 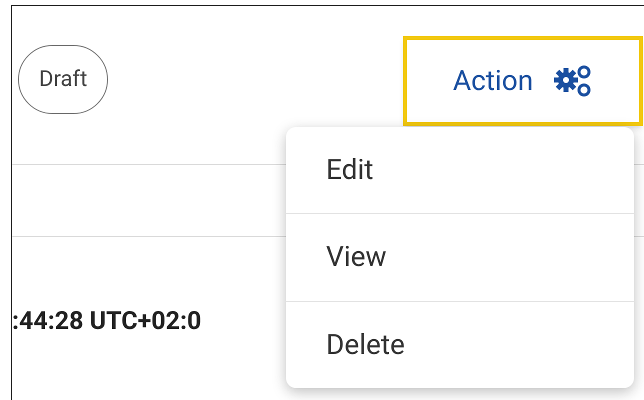 I want to click on gears-icon, so click(x=573, y=81).